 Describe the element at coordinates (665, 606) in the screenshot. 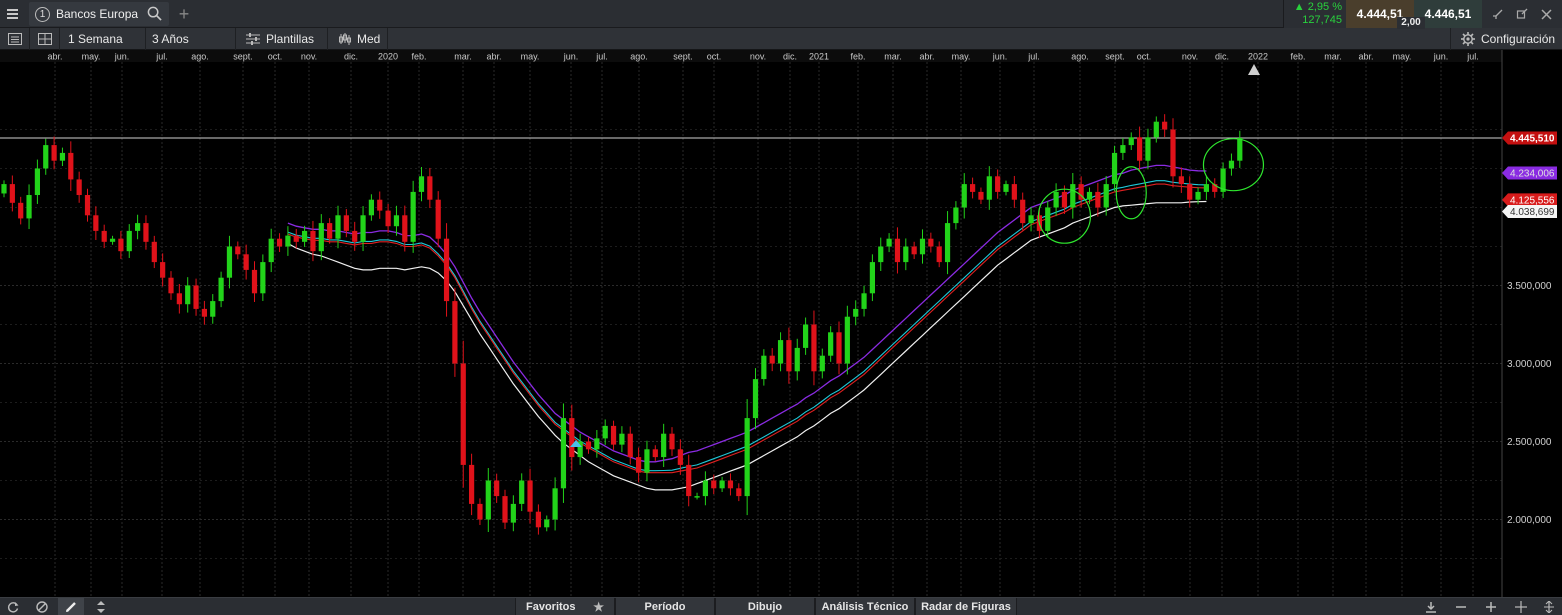

I see `period-menu-button: Período` at that location.